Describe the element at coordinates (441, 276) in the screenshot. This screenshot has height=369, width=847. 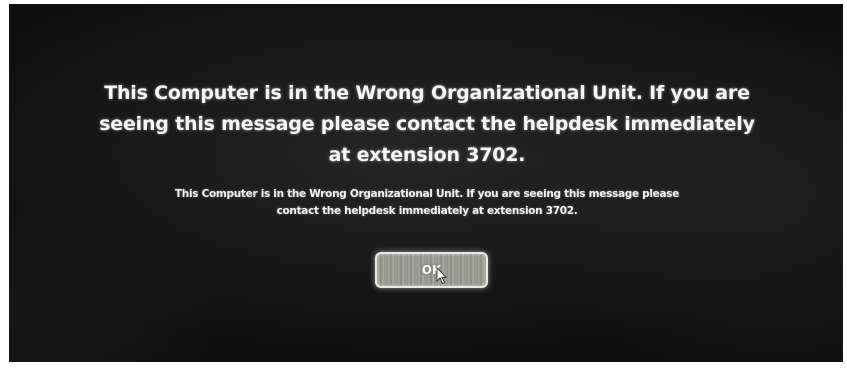
I see `mouse-pointer-icon` at that location.